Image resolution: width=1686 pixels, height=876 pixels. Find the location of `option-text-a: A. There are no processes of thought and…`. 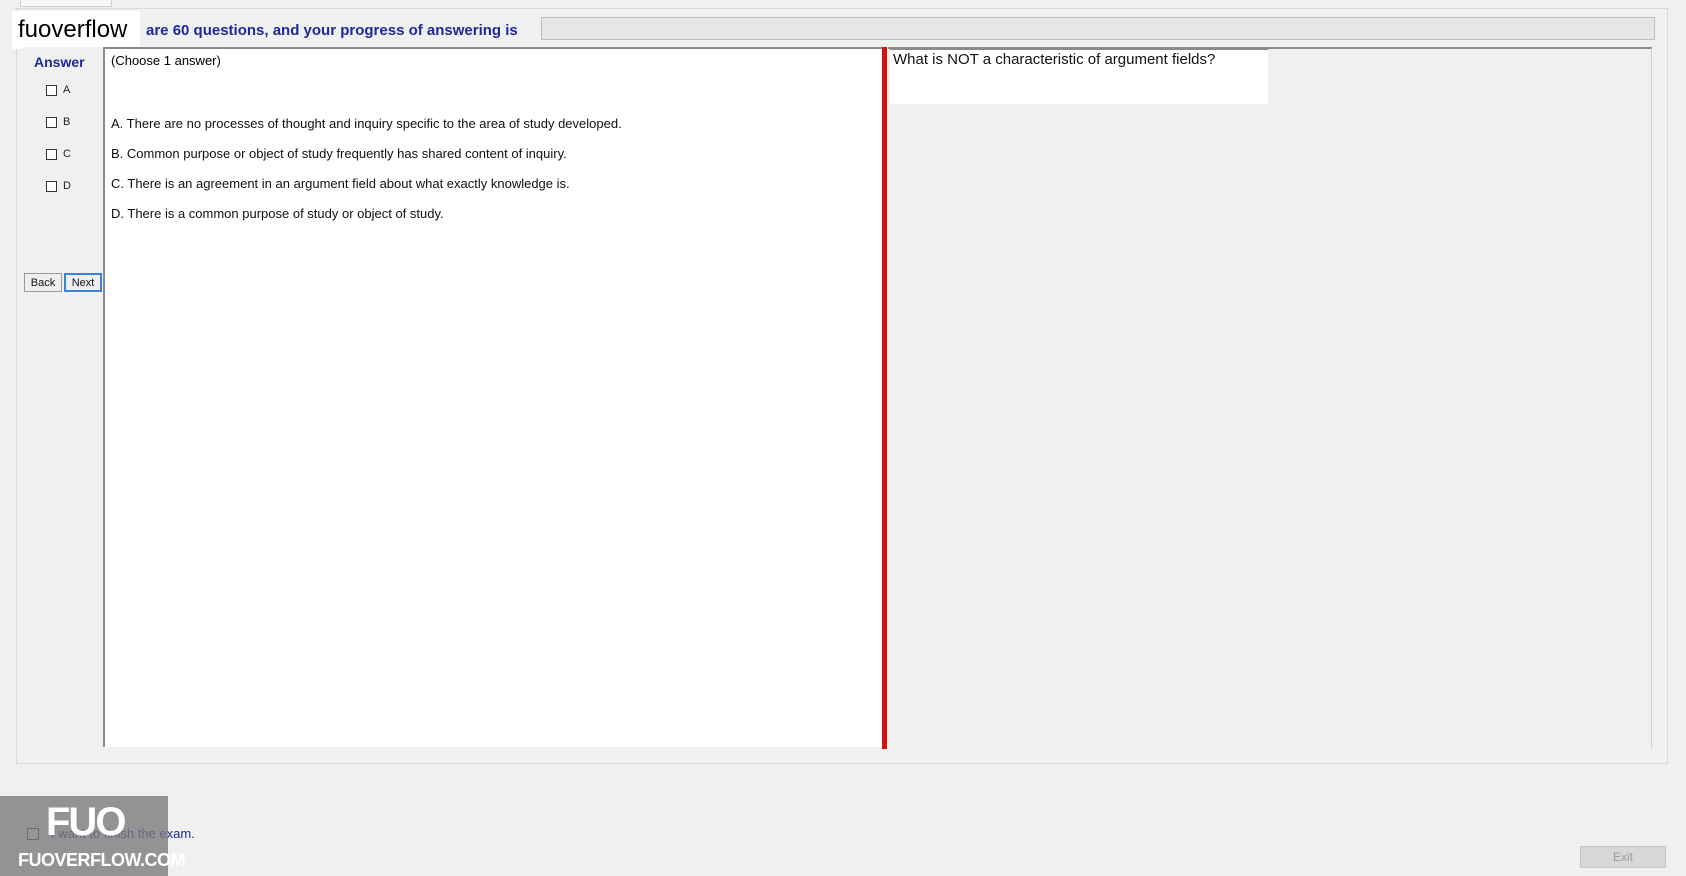

option-text-a: A. There are no processes of thought and… is located at coordinates (366, 123).